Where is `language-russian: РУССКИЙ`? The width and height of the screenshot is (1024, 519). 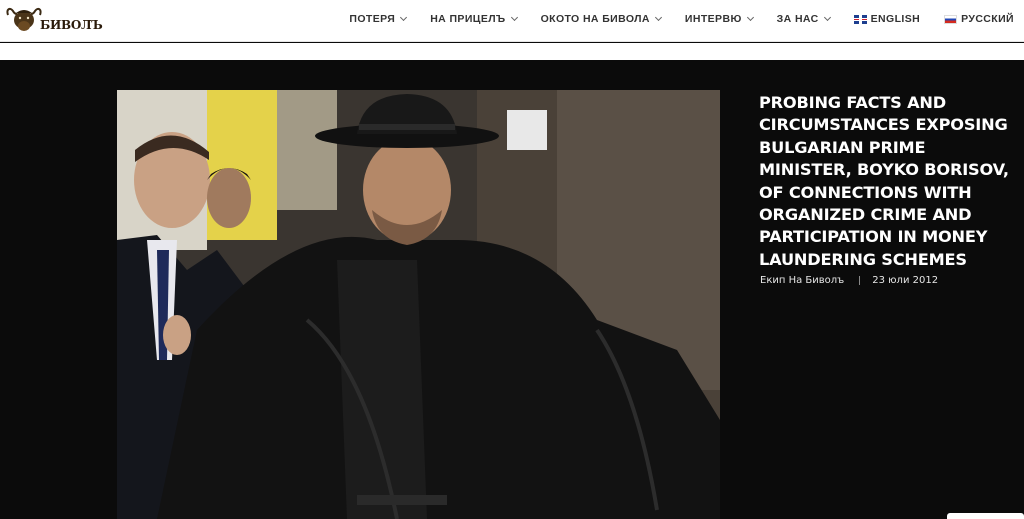
language-russian: РУССКИЙ is located at coordinates (979, 19).